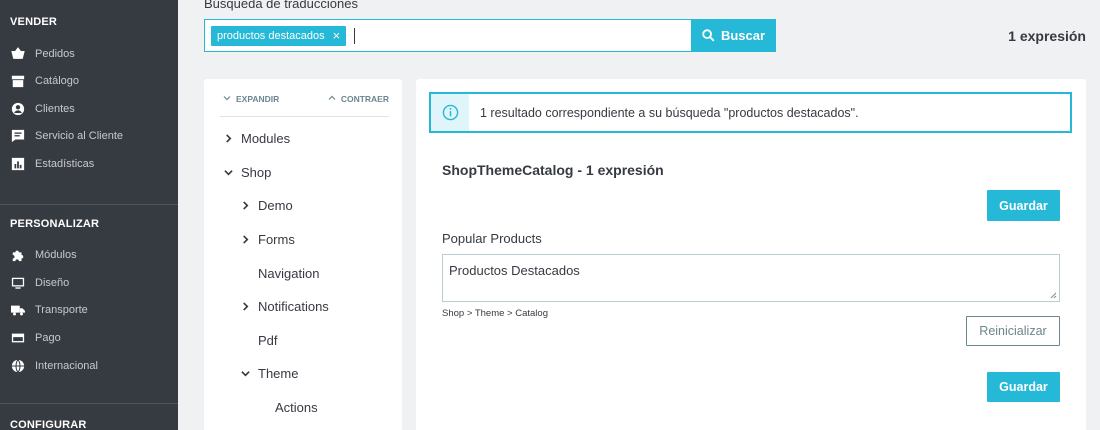  I want to click on sidebar-item-internacional: Internacional, so click(89, 366).